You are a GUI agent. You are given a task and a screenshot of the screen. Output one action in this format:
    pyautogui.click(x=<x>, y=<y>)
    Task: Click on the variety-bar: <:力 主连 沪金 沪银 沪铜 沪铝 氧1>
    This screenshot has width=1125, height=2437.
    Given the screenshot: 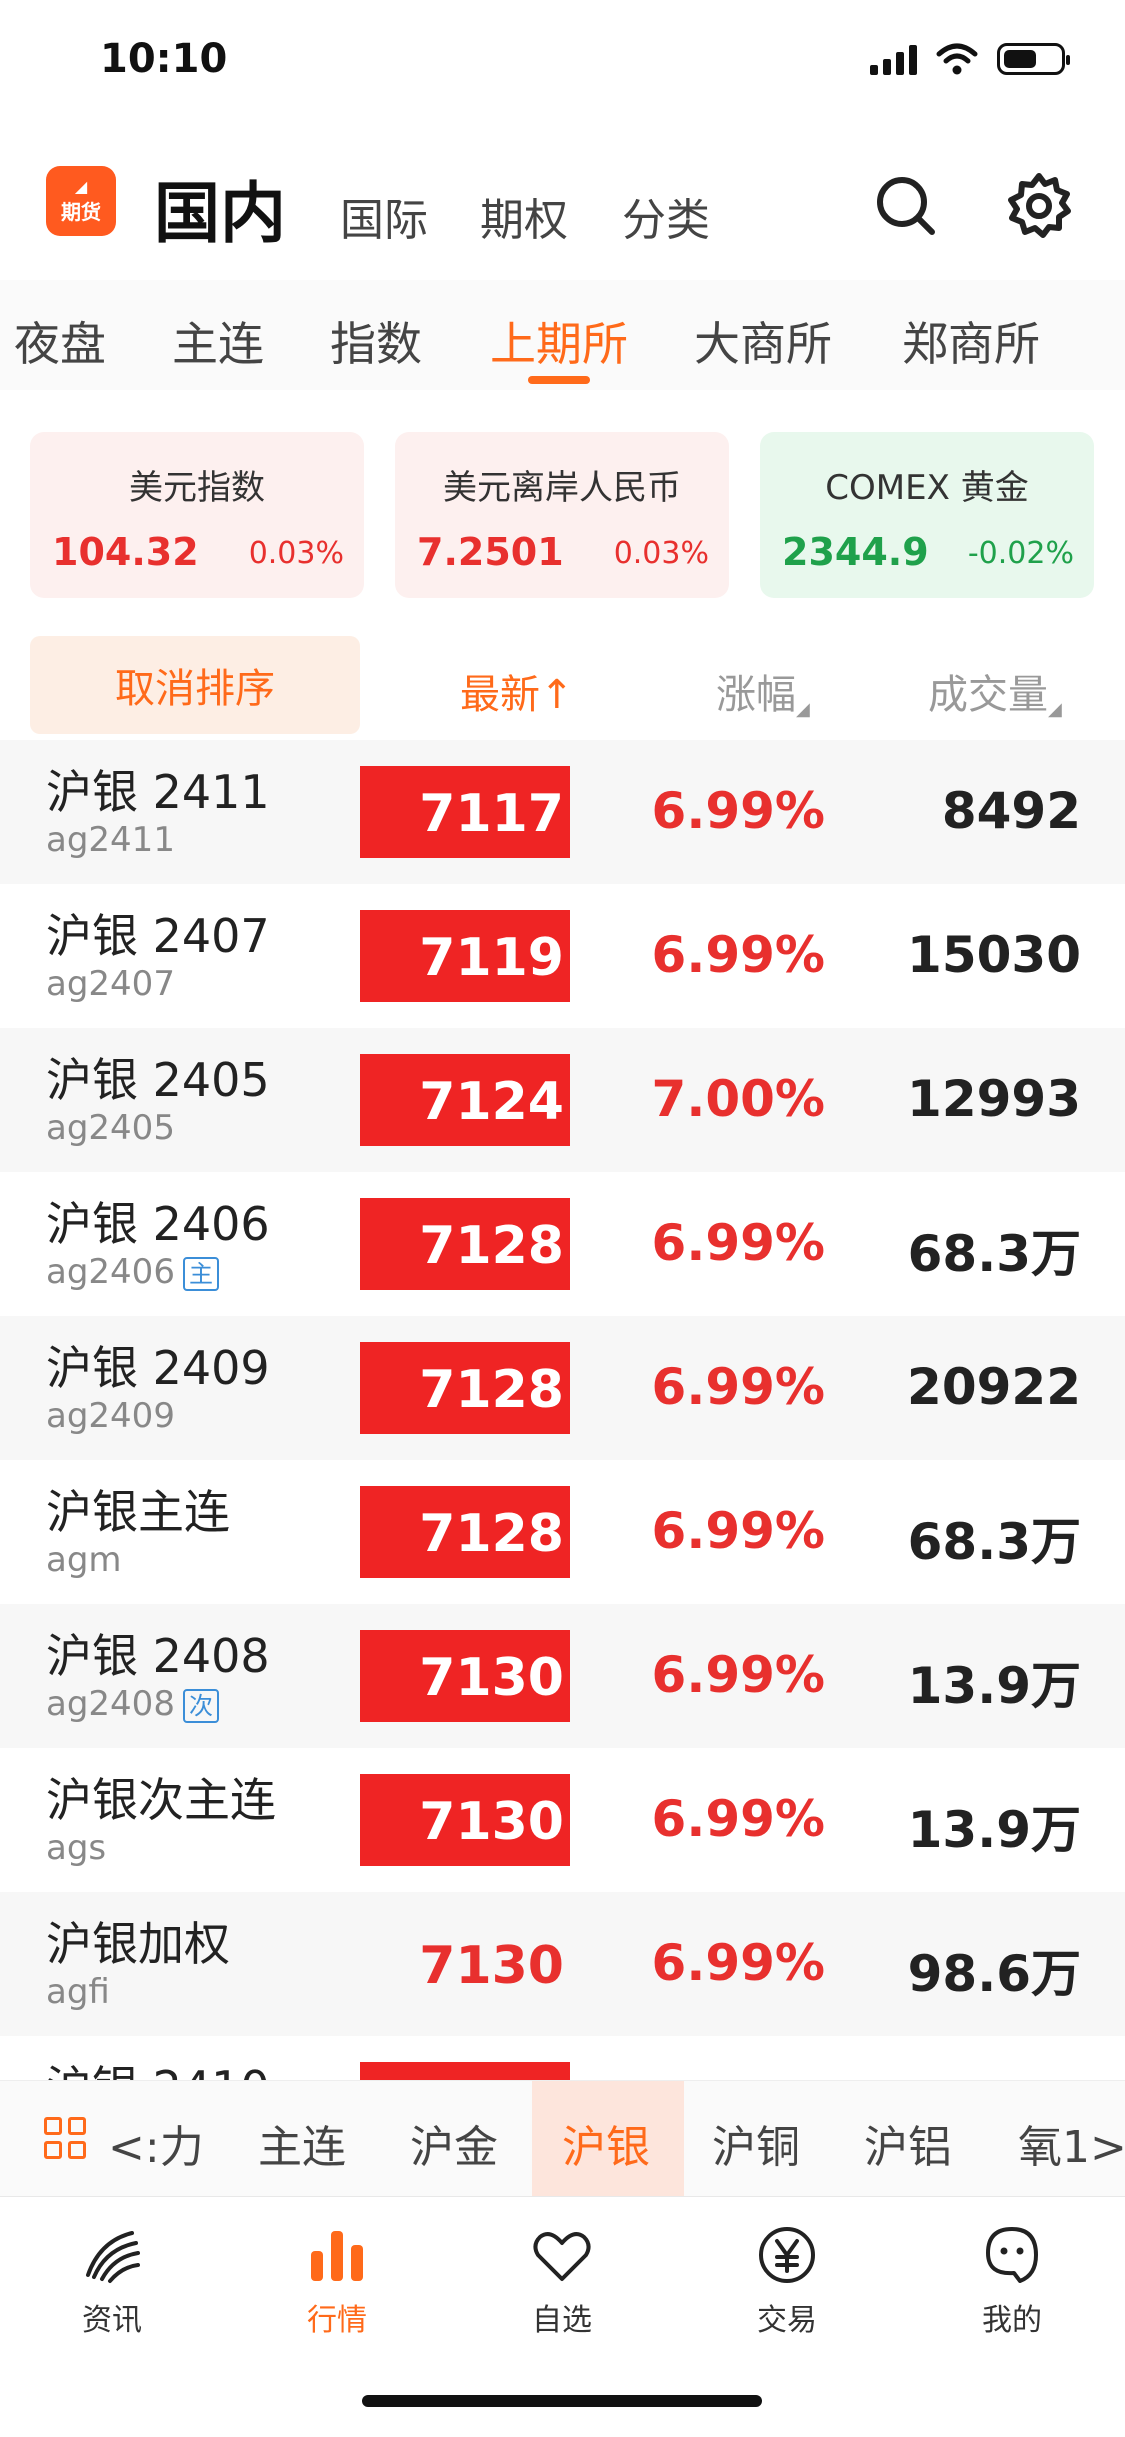 What is the action you would take?
    pyautogui.click(x=562, y=2138)
    